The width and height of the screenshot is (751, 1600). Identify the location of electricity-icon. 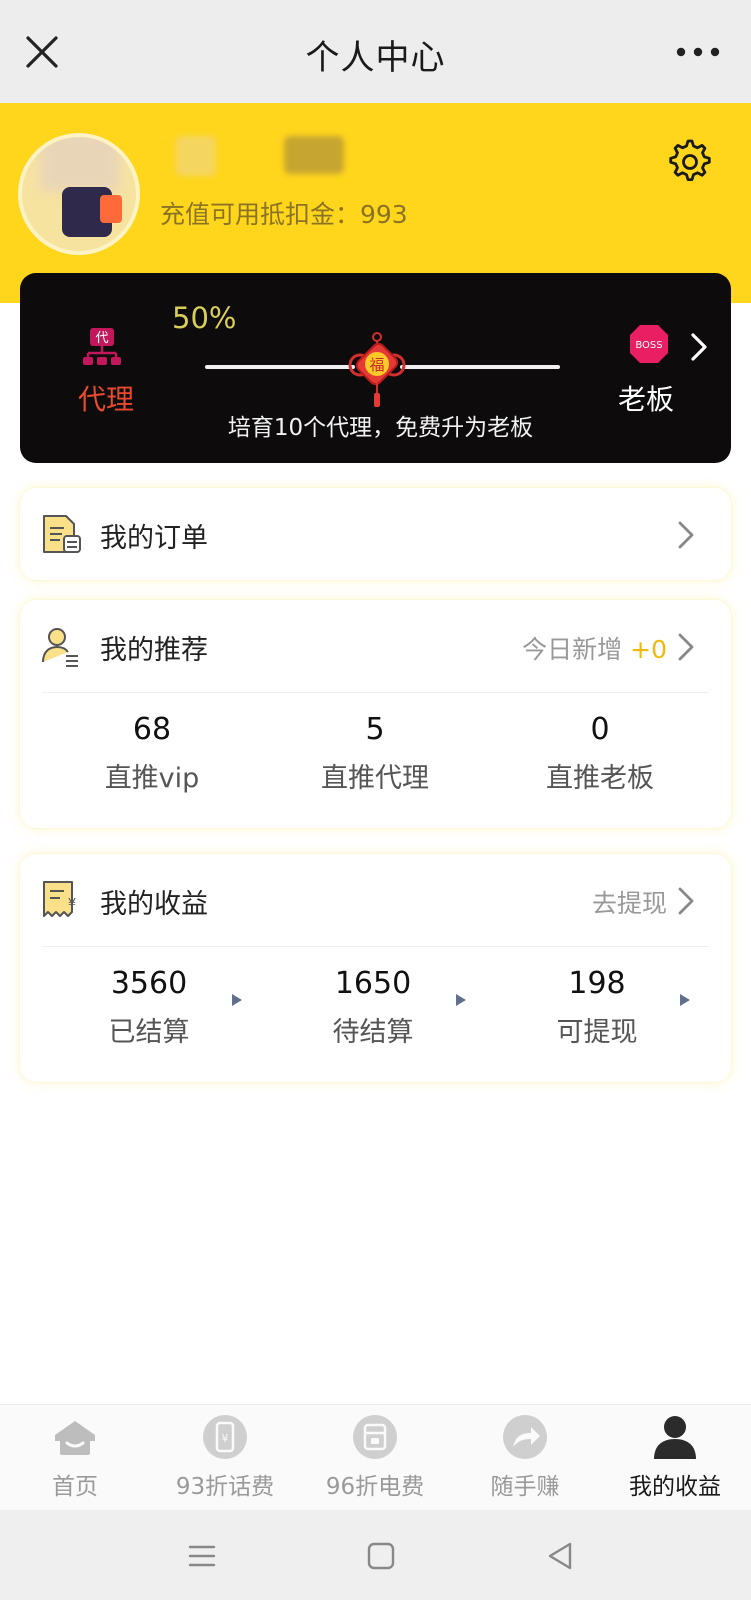
(375, 1437).